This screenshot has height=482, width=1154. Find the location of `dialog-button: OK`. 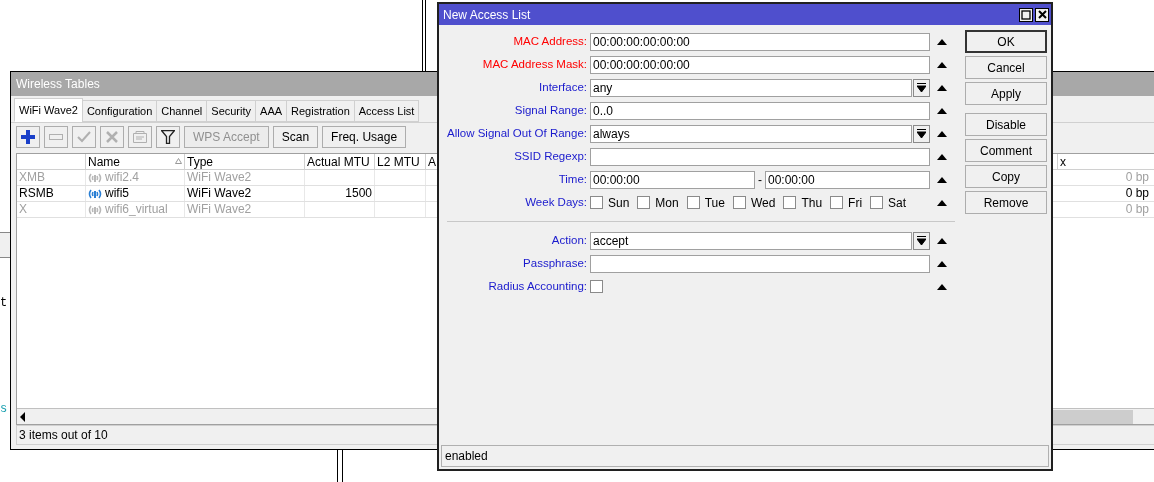

dialog-button: OK is located at coordinates (1006, 41).